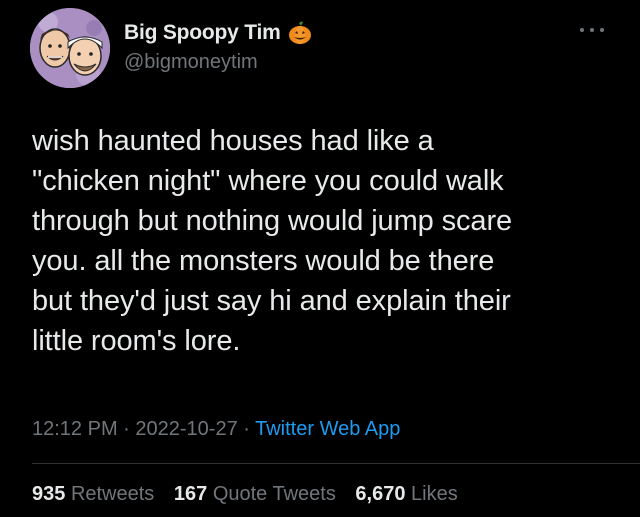 Image resolution: width=640 pixels, height=517 pixels. What do you see at coordinates (75, 429) in the screenshot?
I see `tweet-time: 12:12 PM` at bounding box center [75, 429].